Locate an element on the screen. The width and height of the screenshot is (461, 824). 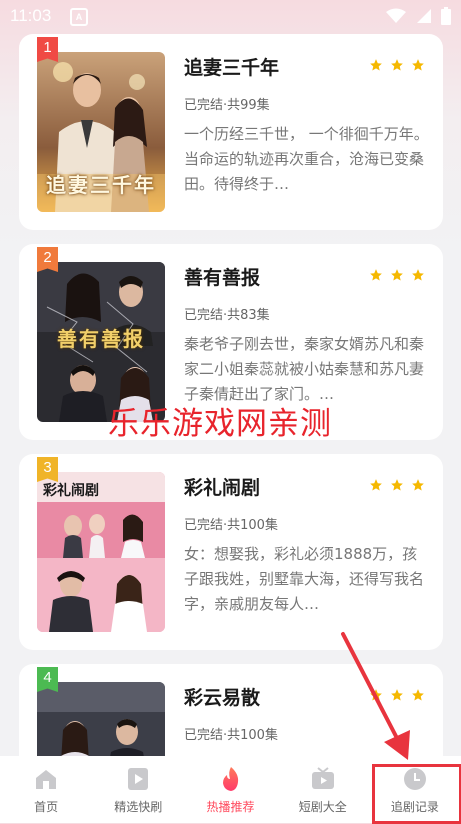
home-icon is located at coordinates (46, 779).